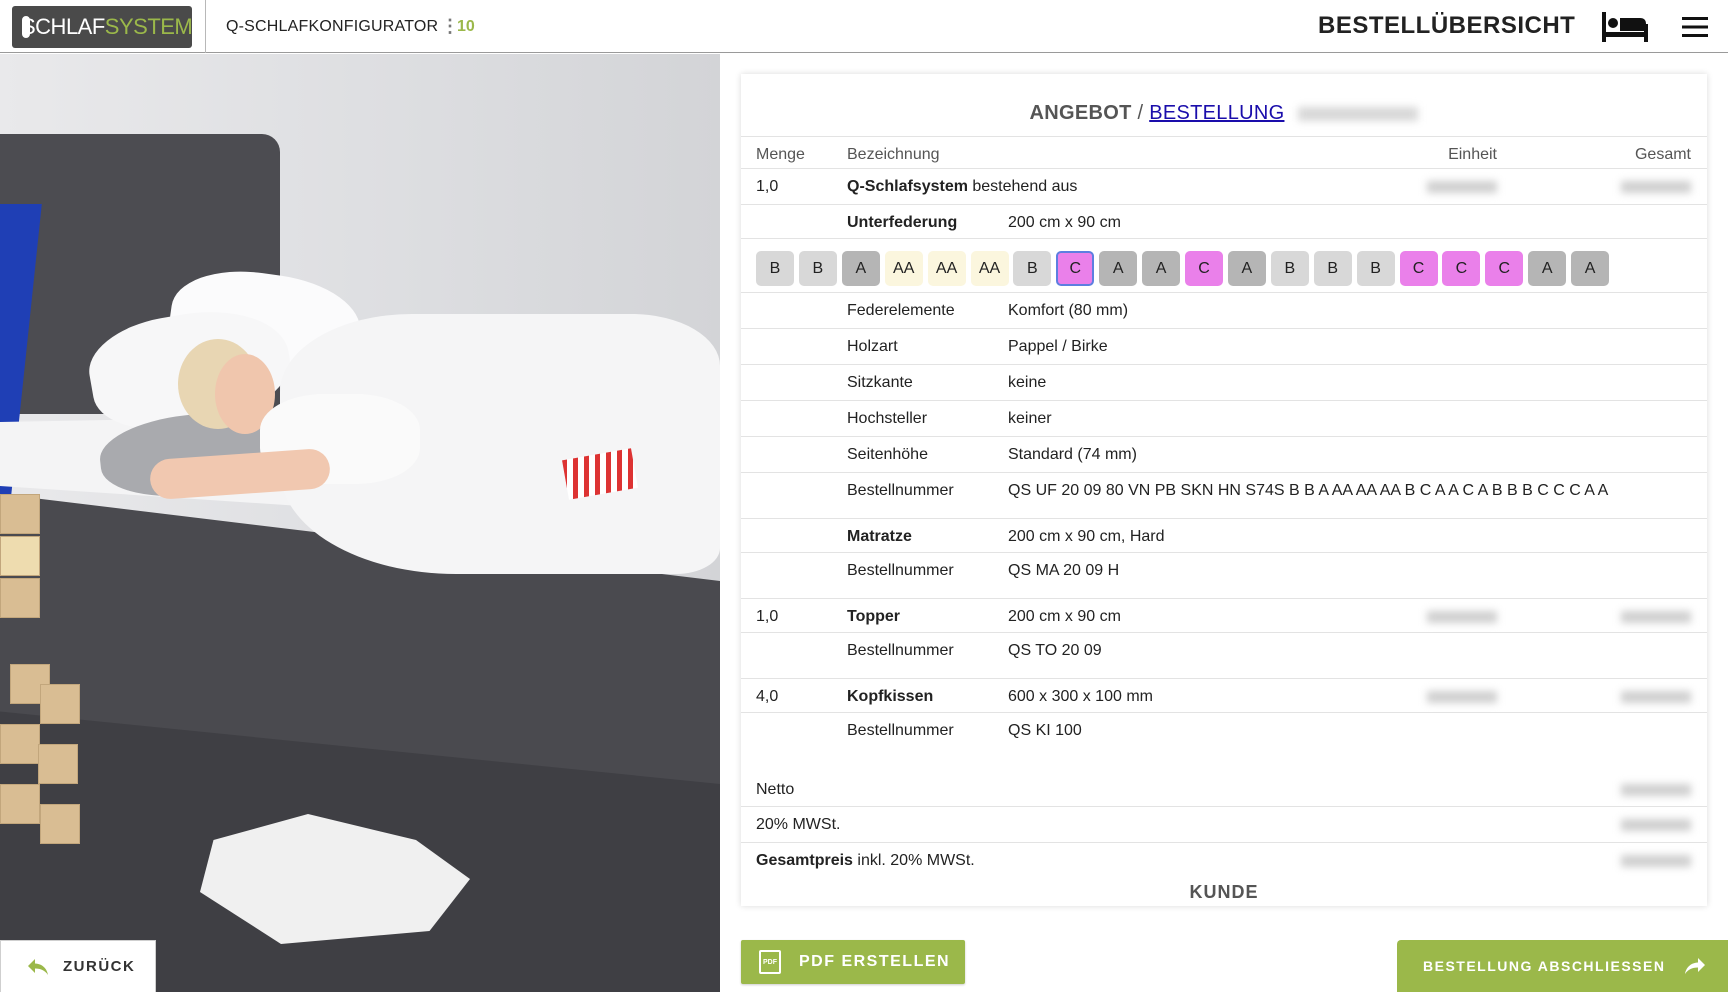  I want to click on detail-value: Standard (74 mm), so click(1072, 454).